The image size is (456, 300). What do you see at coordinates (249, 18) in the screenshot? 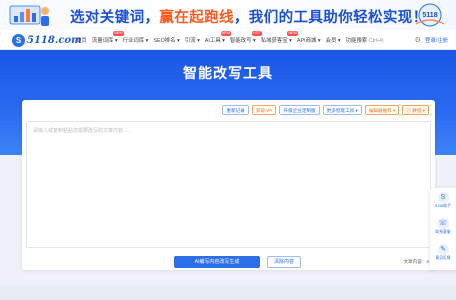
I see `banner-slogan: 选对关键词，赢在起跑线，我们的工具助你轻松实现！` at bounding box center [249, 18].